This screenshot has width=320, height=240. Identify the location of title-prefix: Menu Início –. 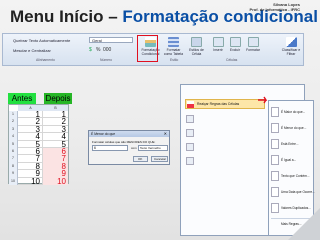
(66, 16).